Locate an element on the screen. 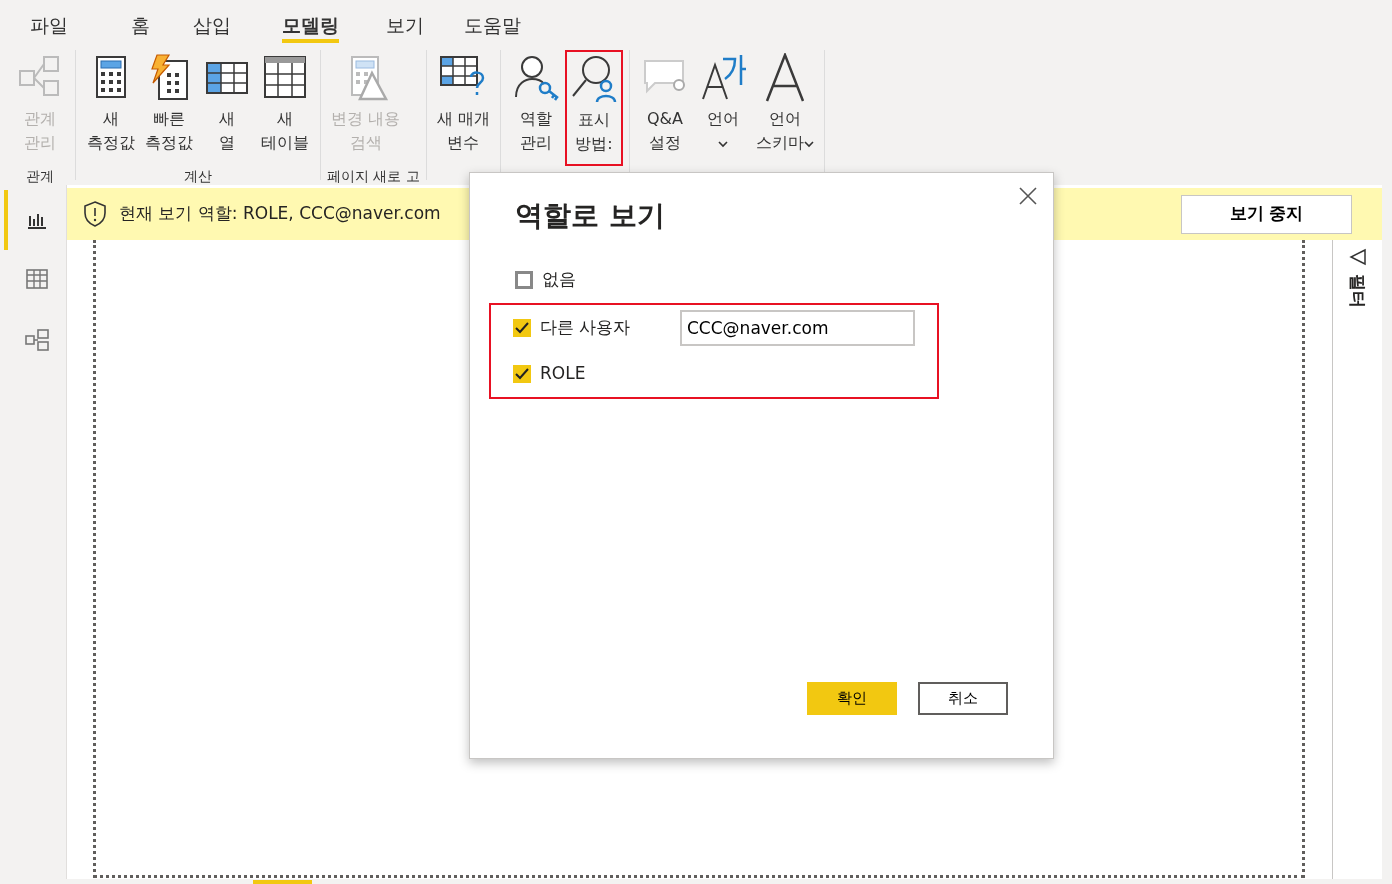  ribbon-button: 새 매개 변수 is located at coordinates (463, 108).